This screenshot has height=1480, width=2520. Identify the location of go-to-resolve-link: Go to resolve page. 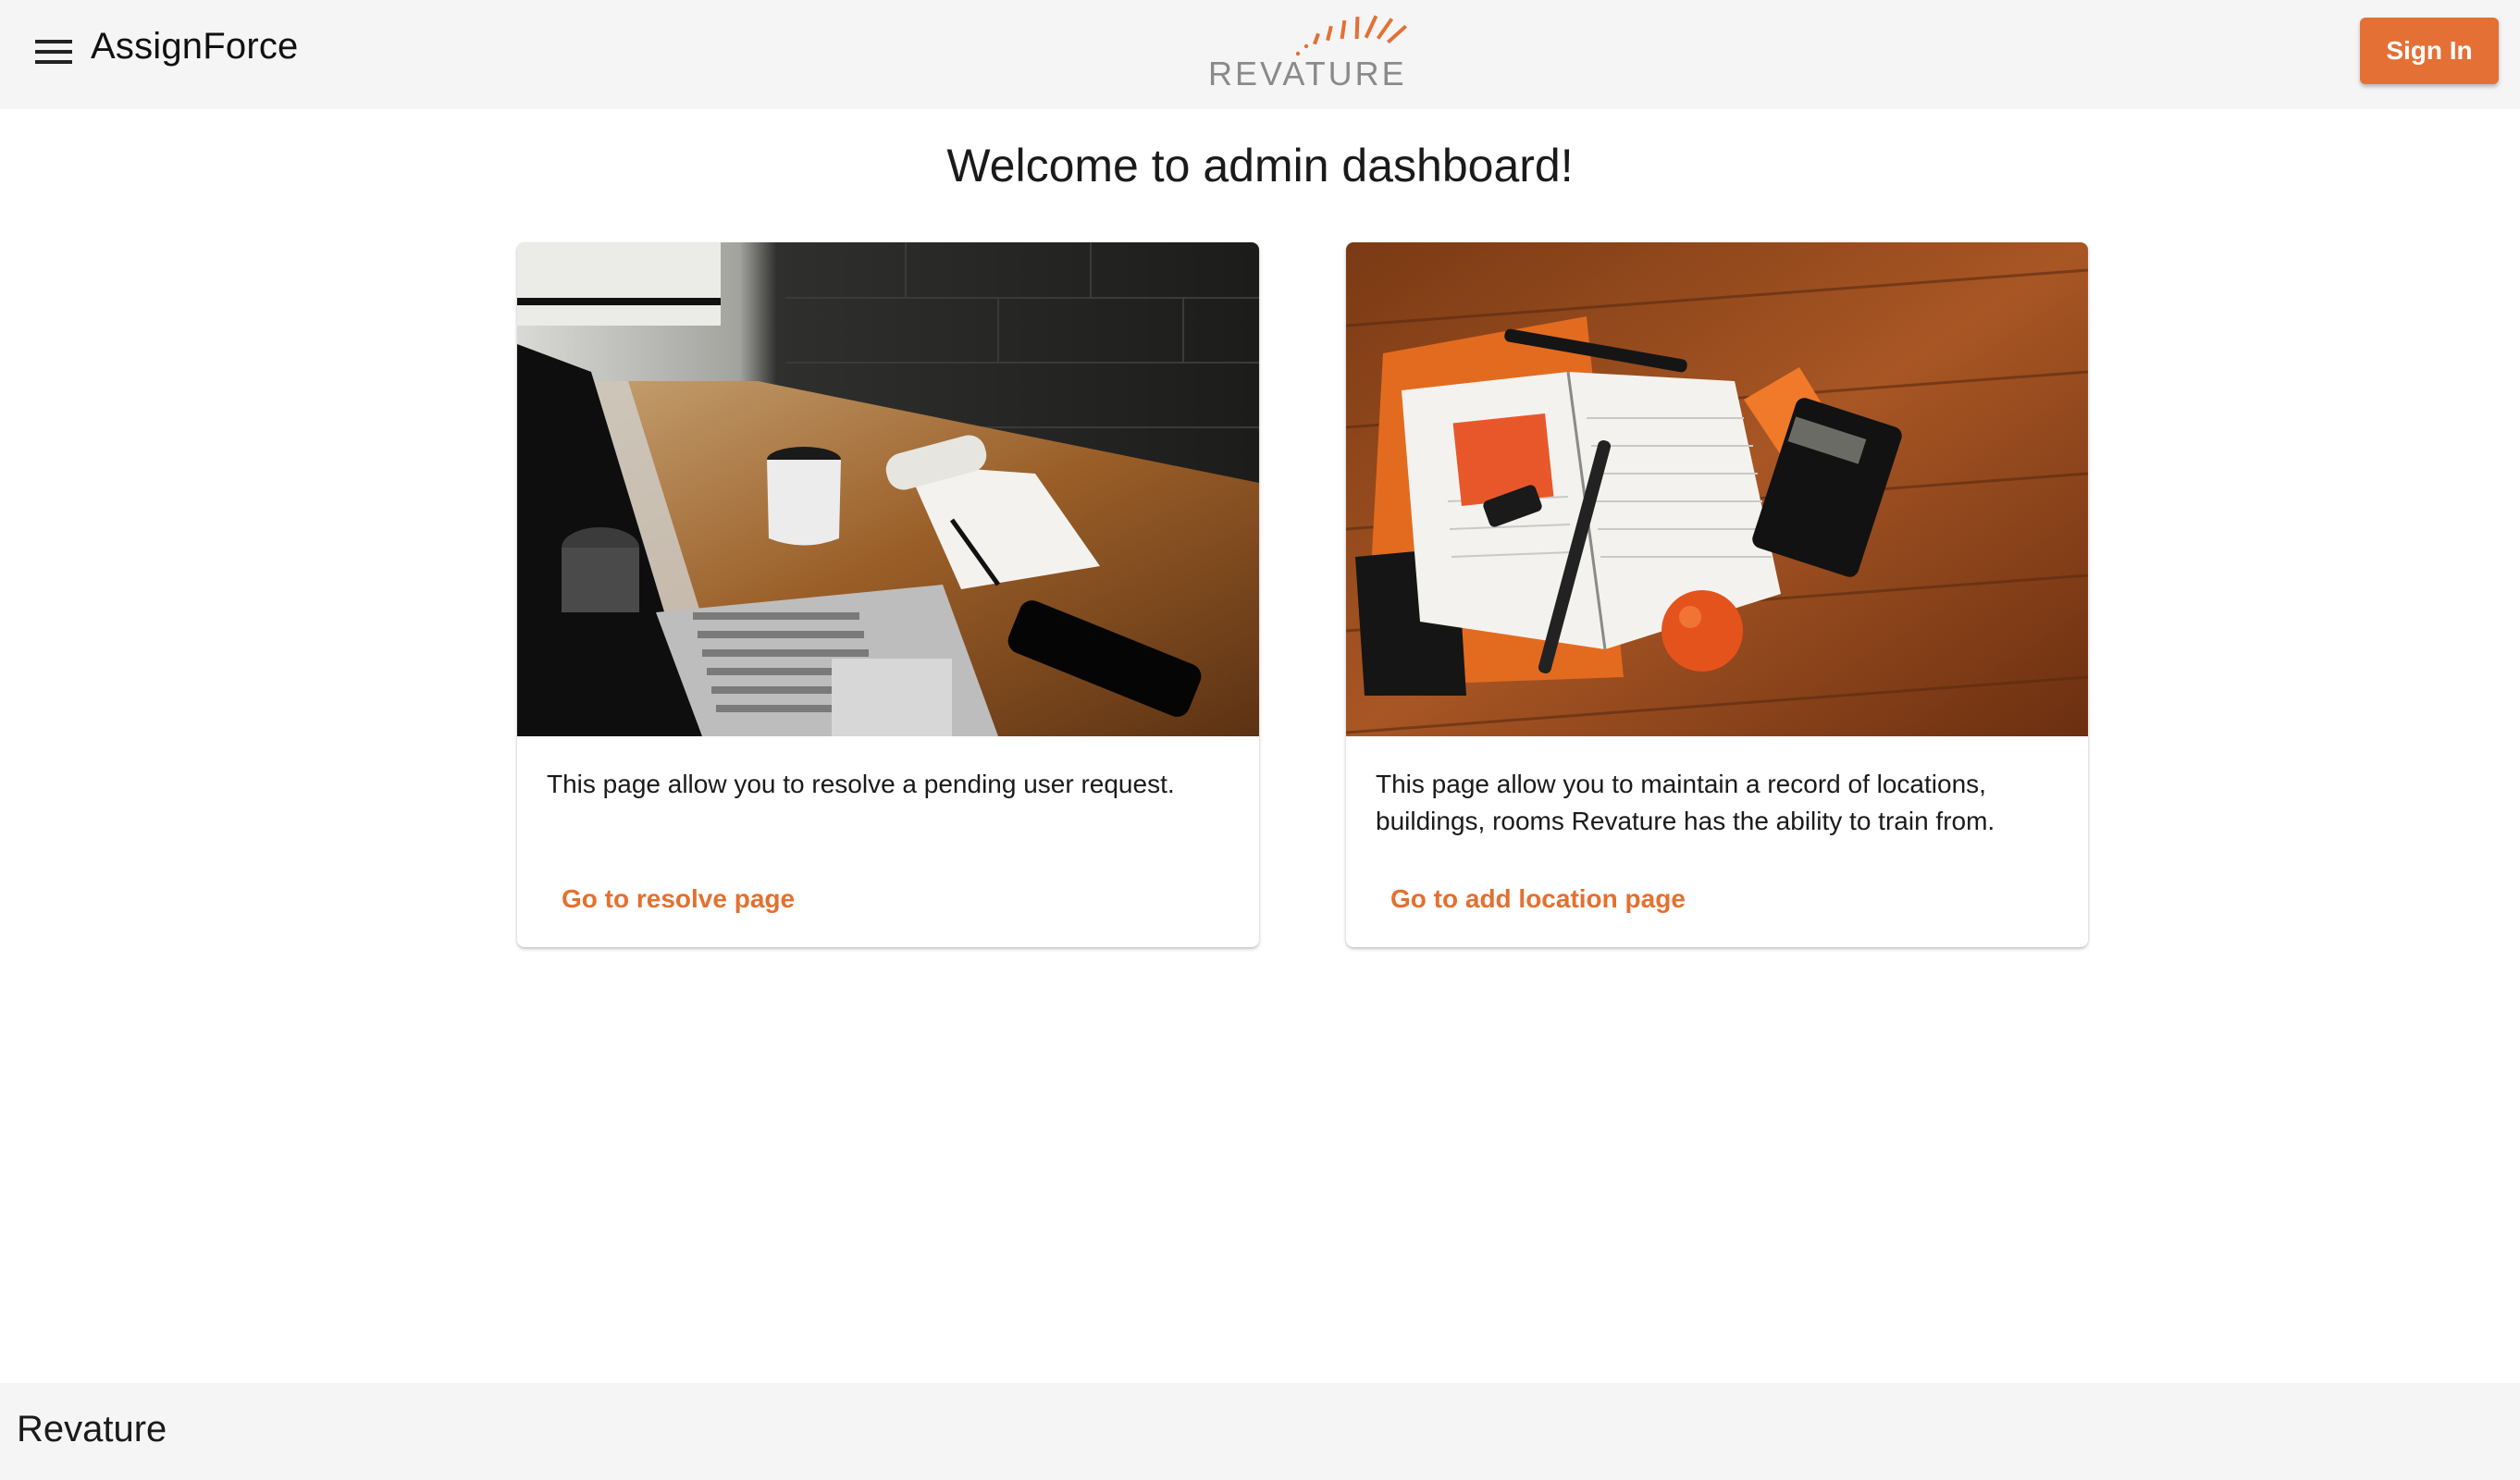
(678, 899).